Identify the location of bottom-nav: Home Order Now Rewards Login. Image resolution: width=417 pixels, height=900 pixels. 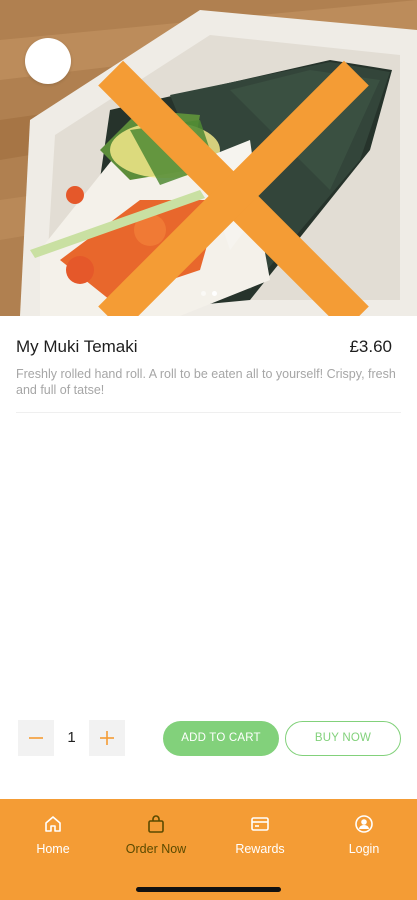
(208, 849).